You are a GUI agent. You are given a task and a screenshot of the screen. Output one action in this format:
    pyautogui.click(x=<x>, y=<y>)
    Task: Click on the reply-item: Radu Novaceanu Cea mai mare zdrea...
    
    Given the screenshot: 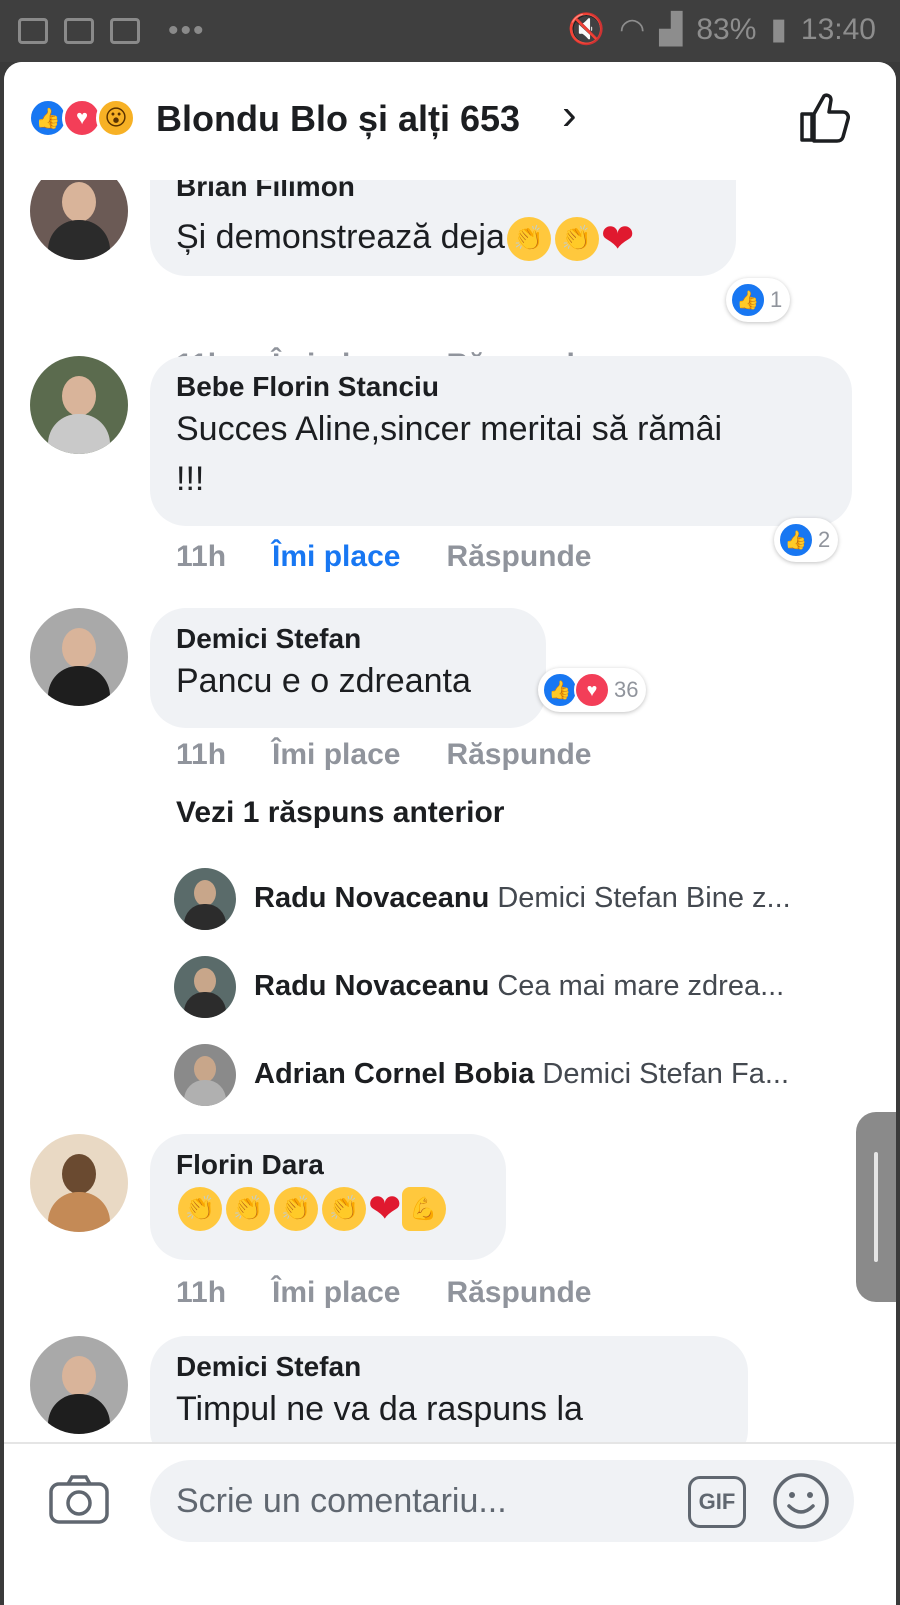 What is the action you would take?
    pyautogui.click(x=519, y=988)
    